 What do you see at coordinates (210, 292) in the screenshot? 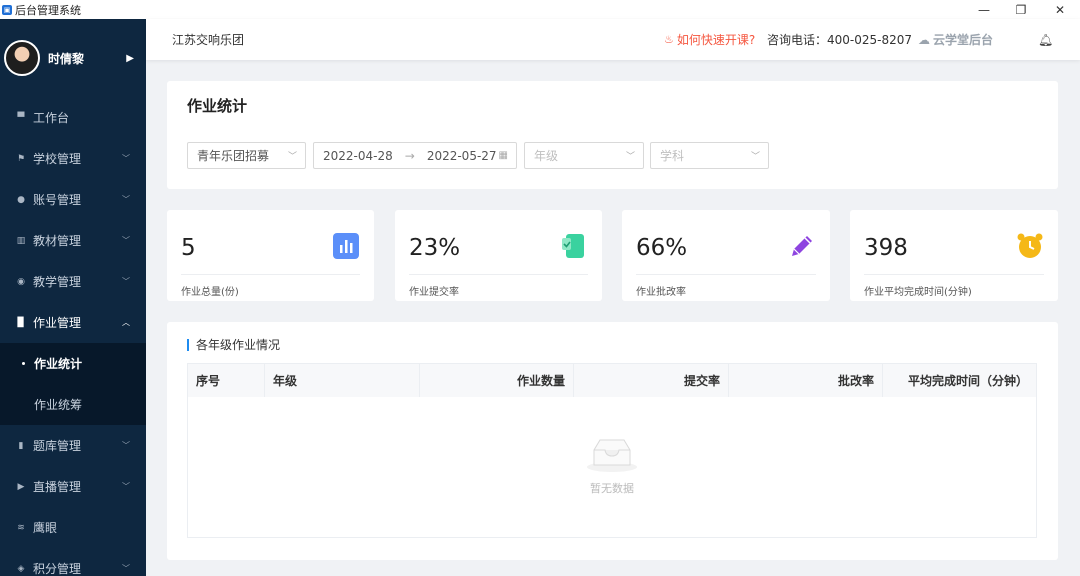
I see `stat-label: 作业总量(份)` at bounding box center [210, 292].